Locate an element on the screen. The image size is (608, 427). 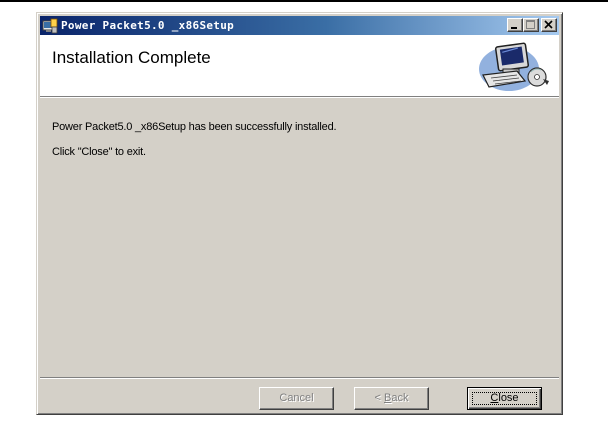
back-button: < Back is located at coordinates (391, 398).